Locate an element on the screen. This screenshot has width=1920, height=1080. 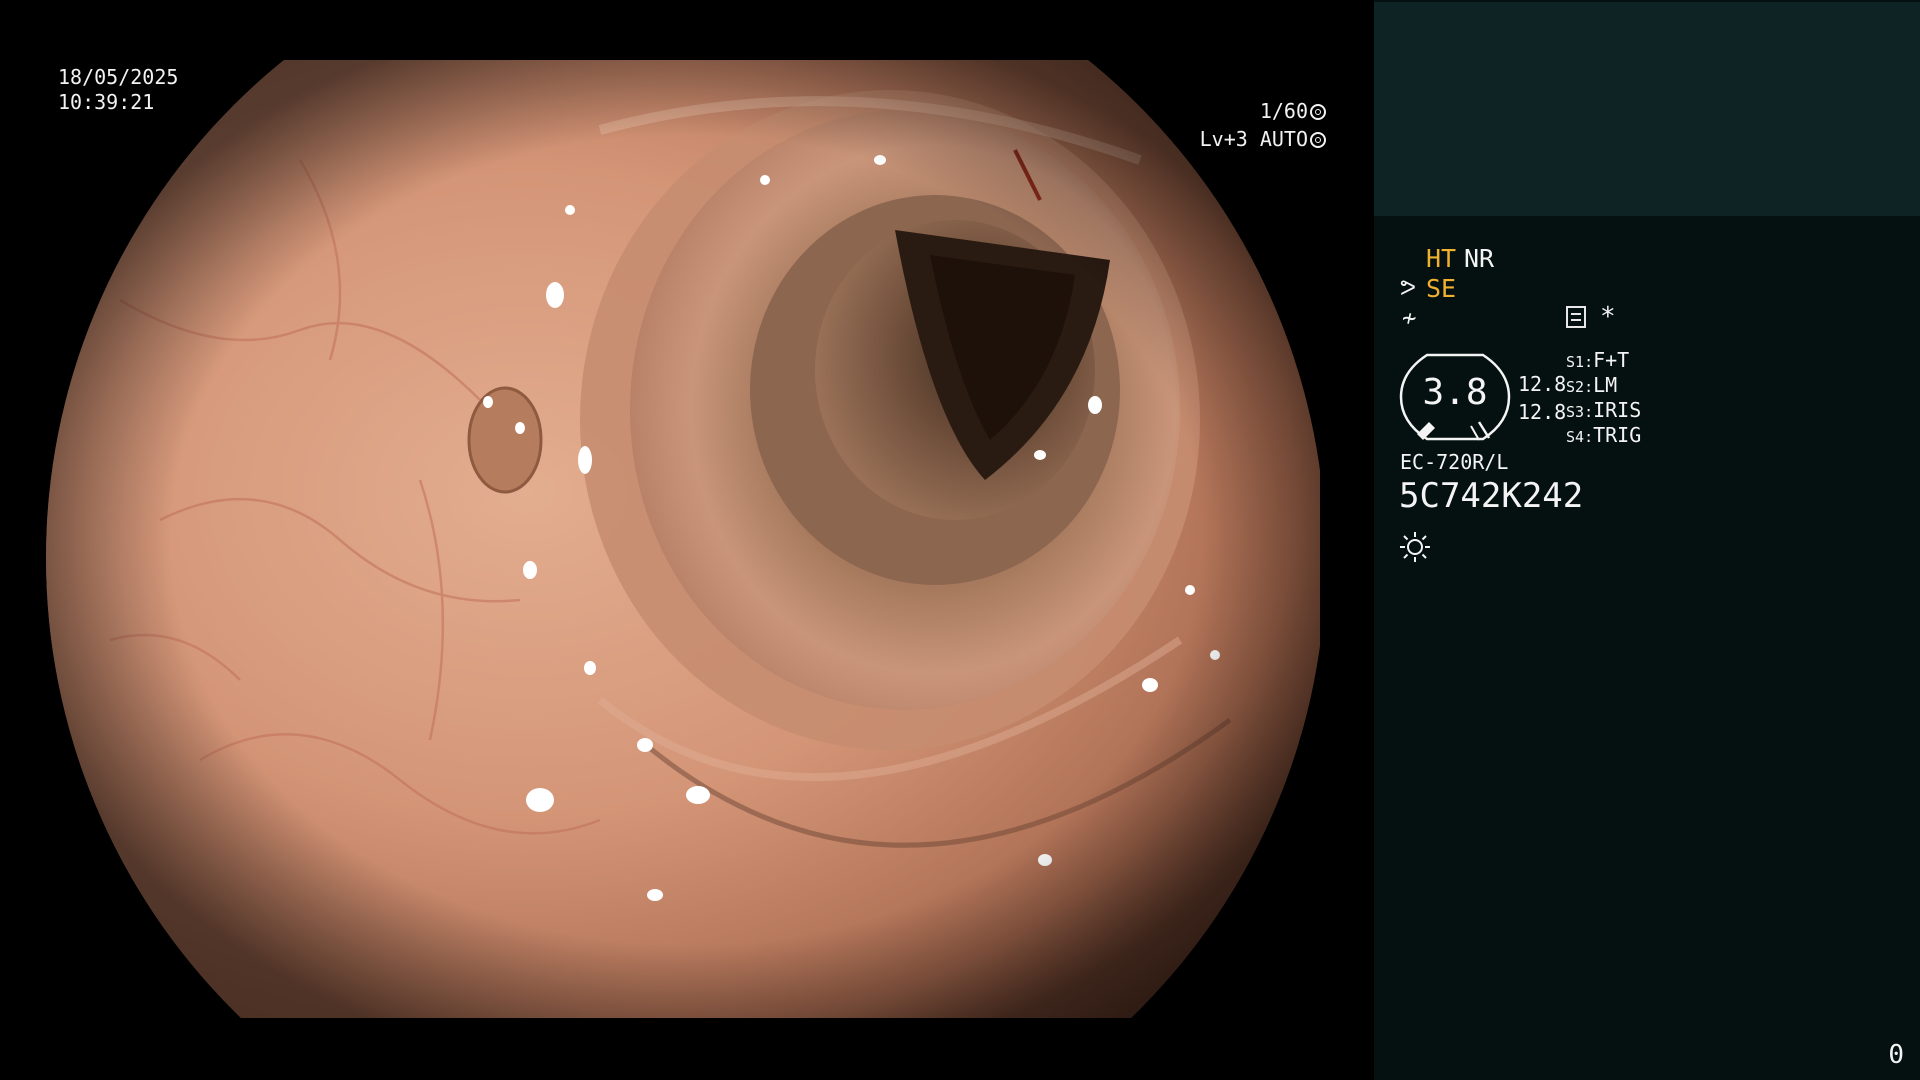
light-icon is located at coordinates (1415, 547).